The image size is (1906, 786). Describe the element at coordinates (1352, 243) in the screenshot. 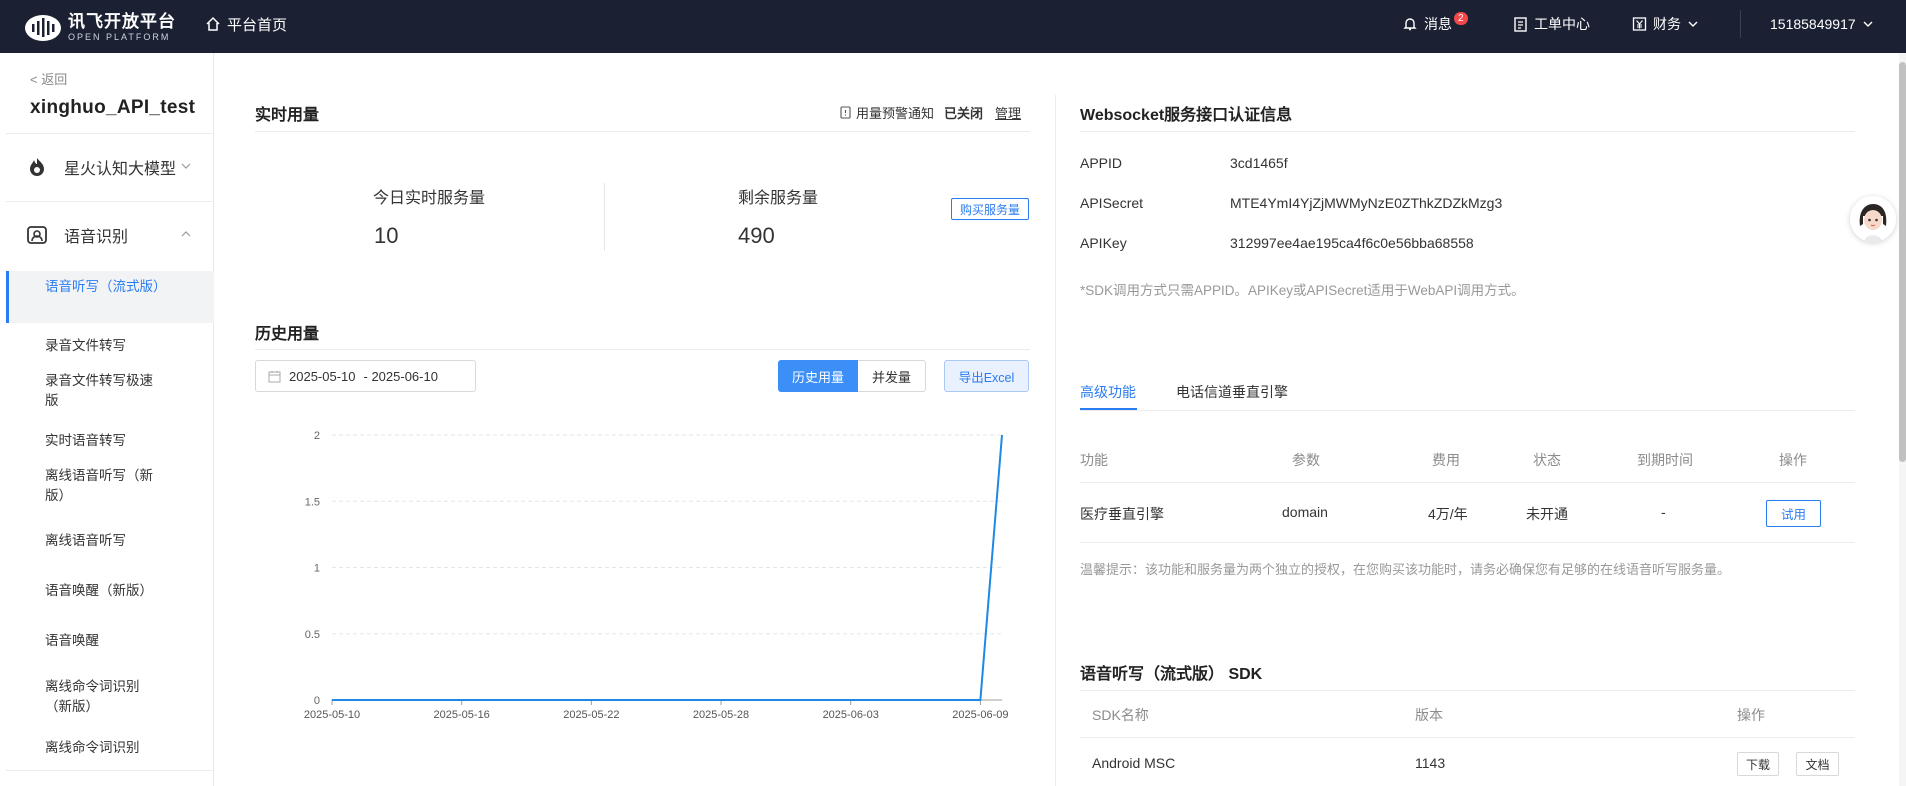

I see `apikey-value: 312997ee4ae195ca4f6c0e56bba68558` at that location.